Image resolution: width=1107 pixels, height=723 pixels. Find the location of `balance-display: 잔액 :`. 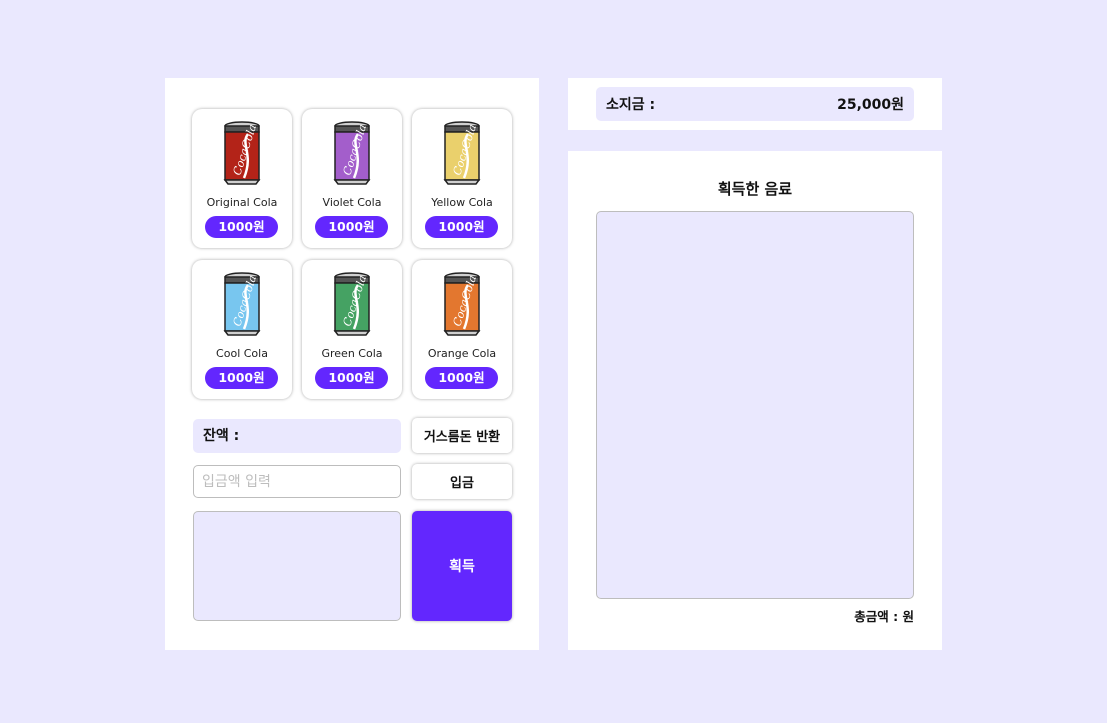

balance-display: 잔액 : is located at coordinates (297, 436).